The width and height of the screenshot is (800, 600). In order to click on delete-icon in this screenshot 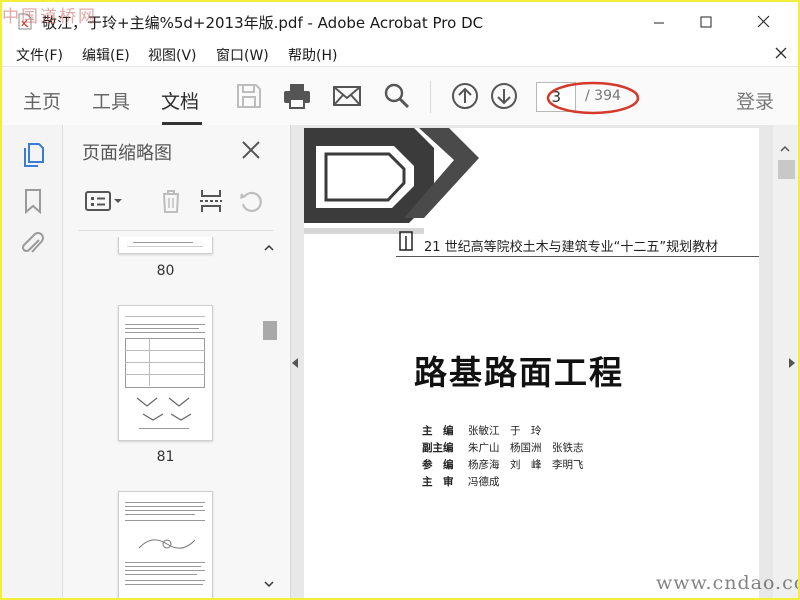, I will do `click(171, 201)`.